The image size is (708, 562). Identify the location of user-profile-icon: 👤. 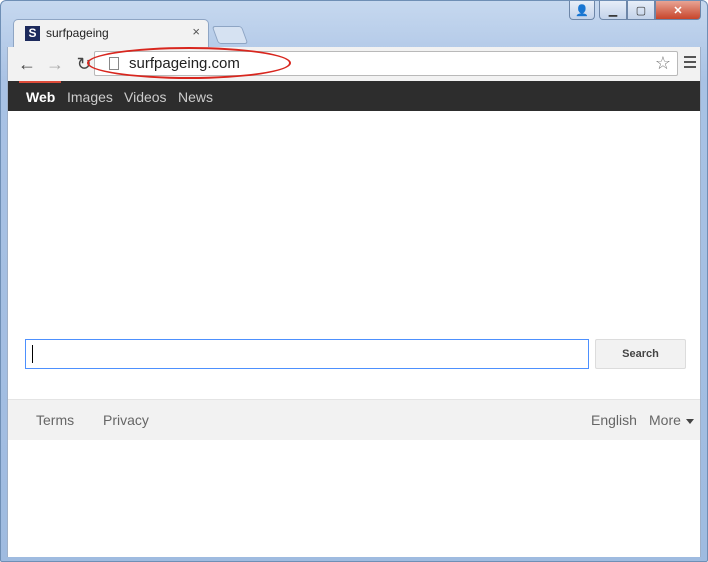
(582, 10).